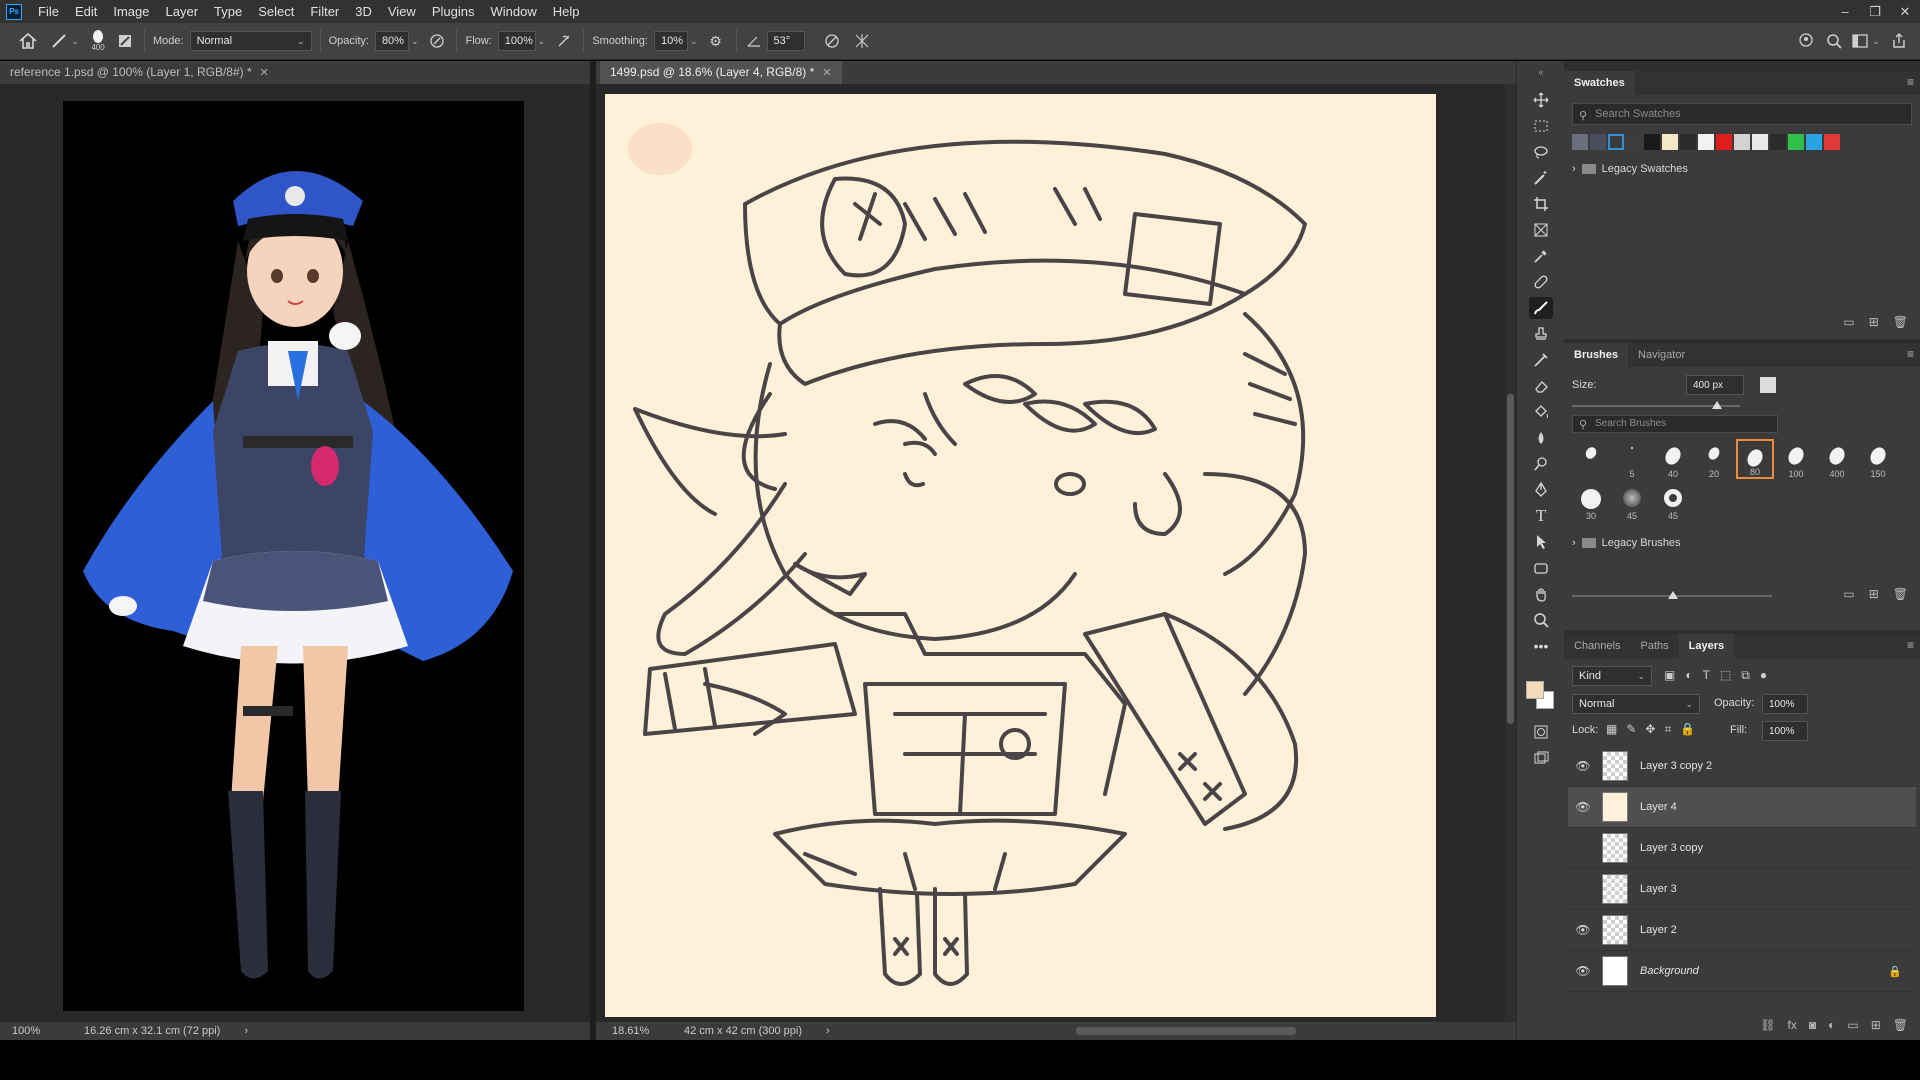 The width and height of the screenshot is (1920, 1080). What do you see at coordinates (1742, 114) in the screenshot?
I see `search-swatches-input: ⚲ Search Swatches` at bounding box center [1742, 114].